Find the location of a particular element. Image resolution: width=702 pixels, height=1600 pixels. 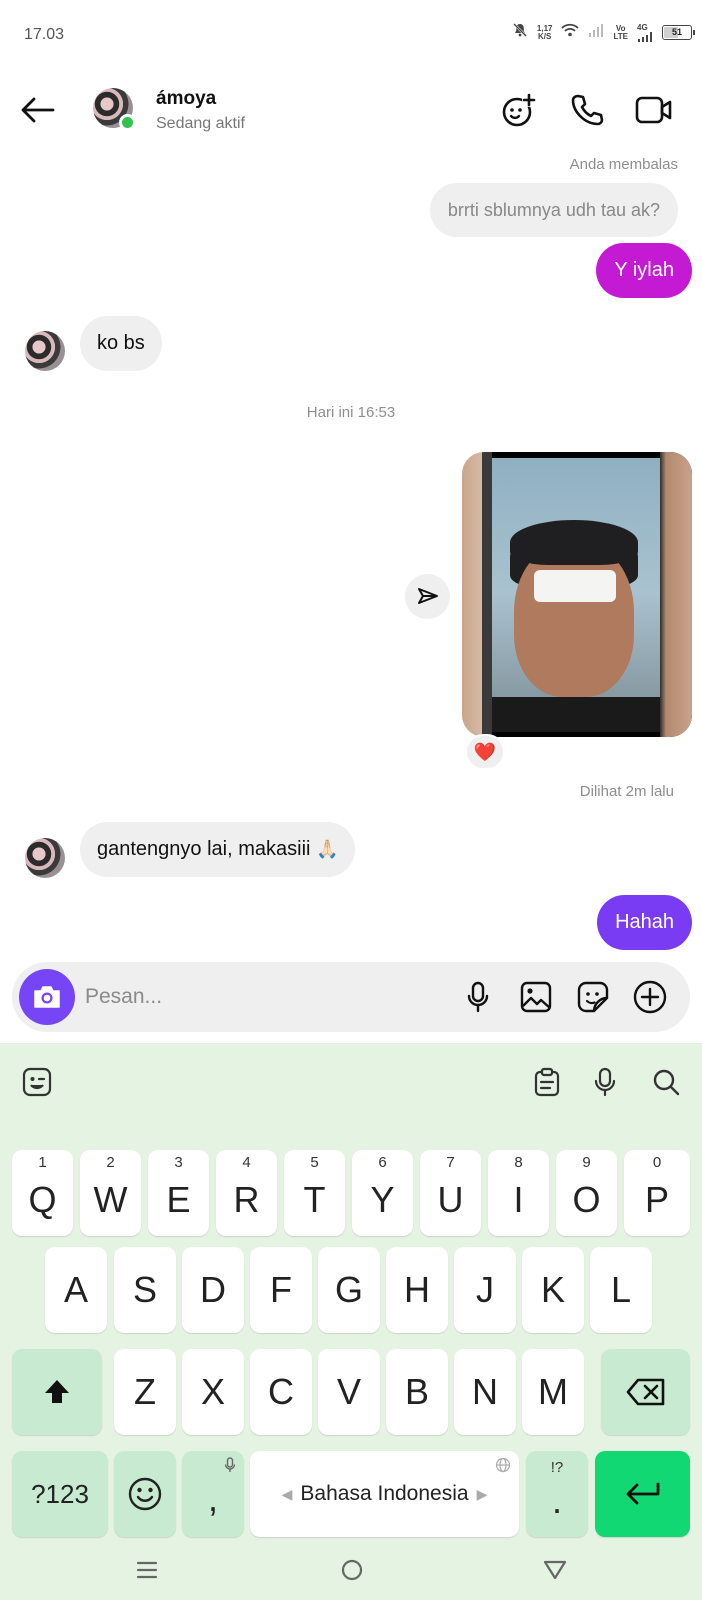

key-m: M is located at coordinates (553, 1392).